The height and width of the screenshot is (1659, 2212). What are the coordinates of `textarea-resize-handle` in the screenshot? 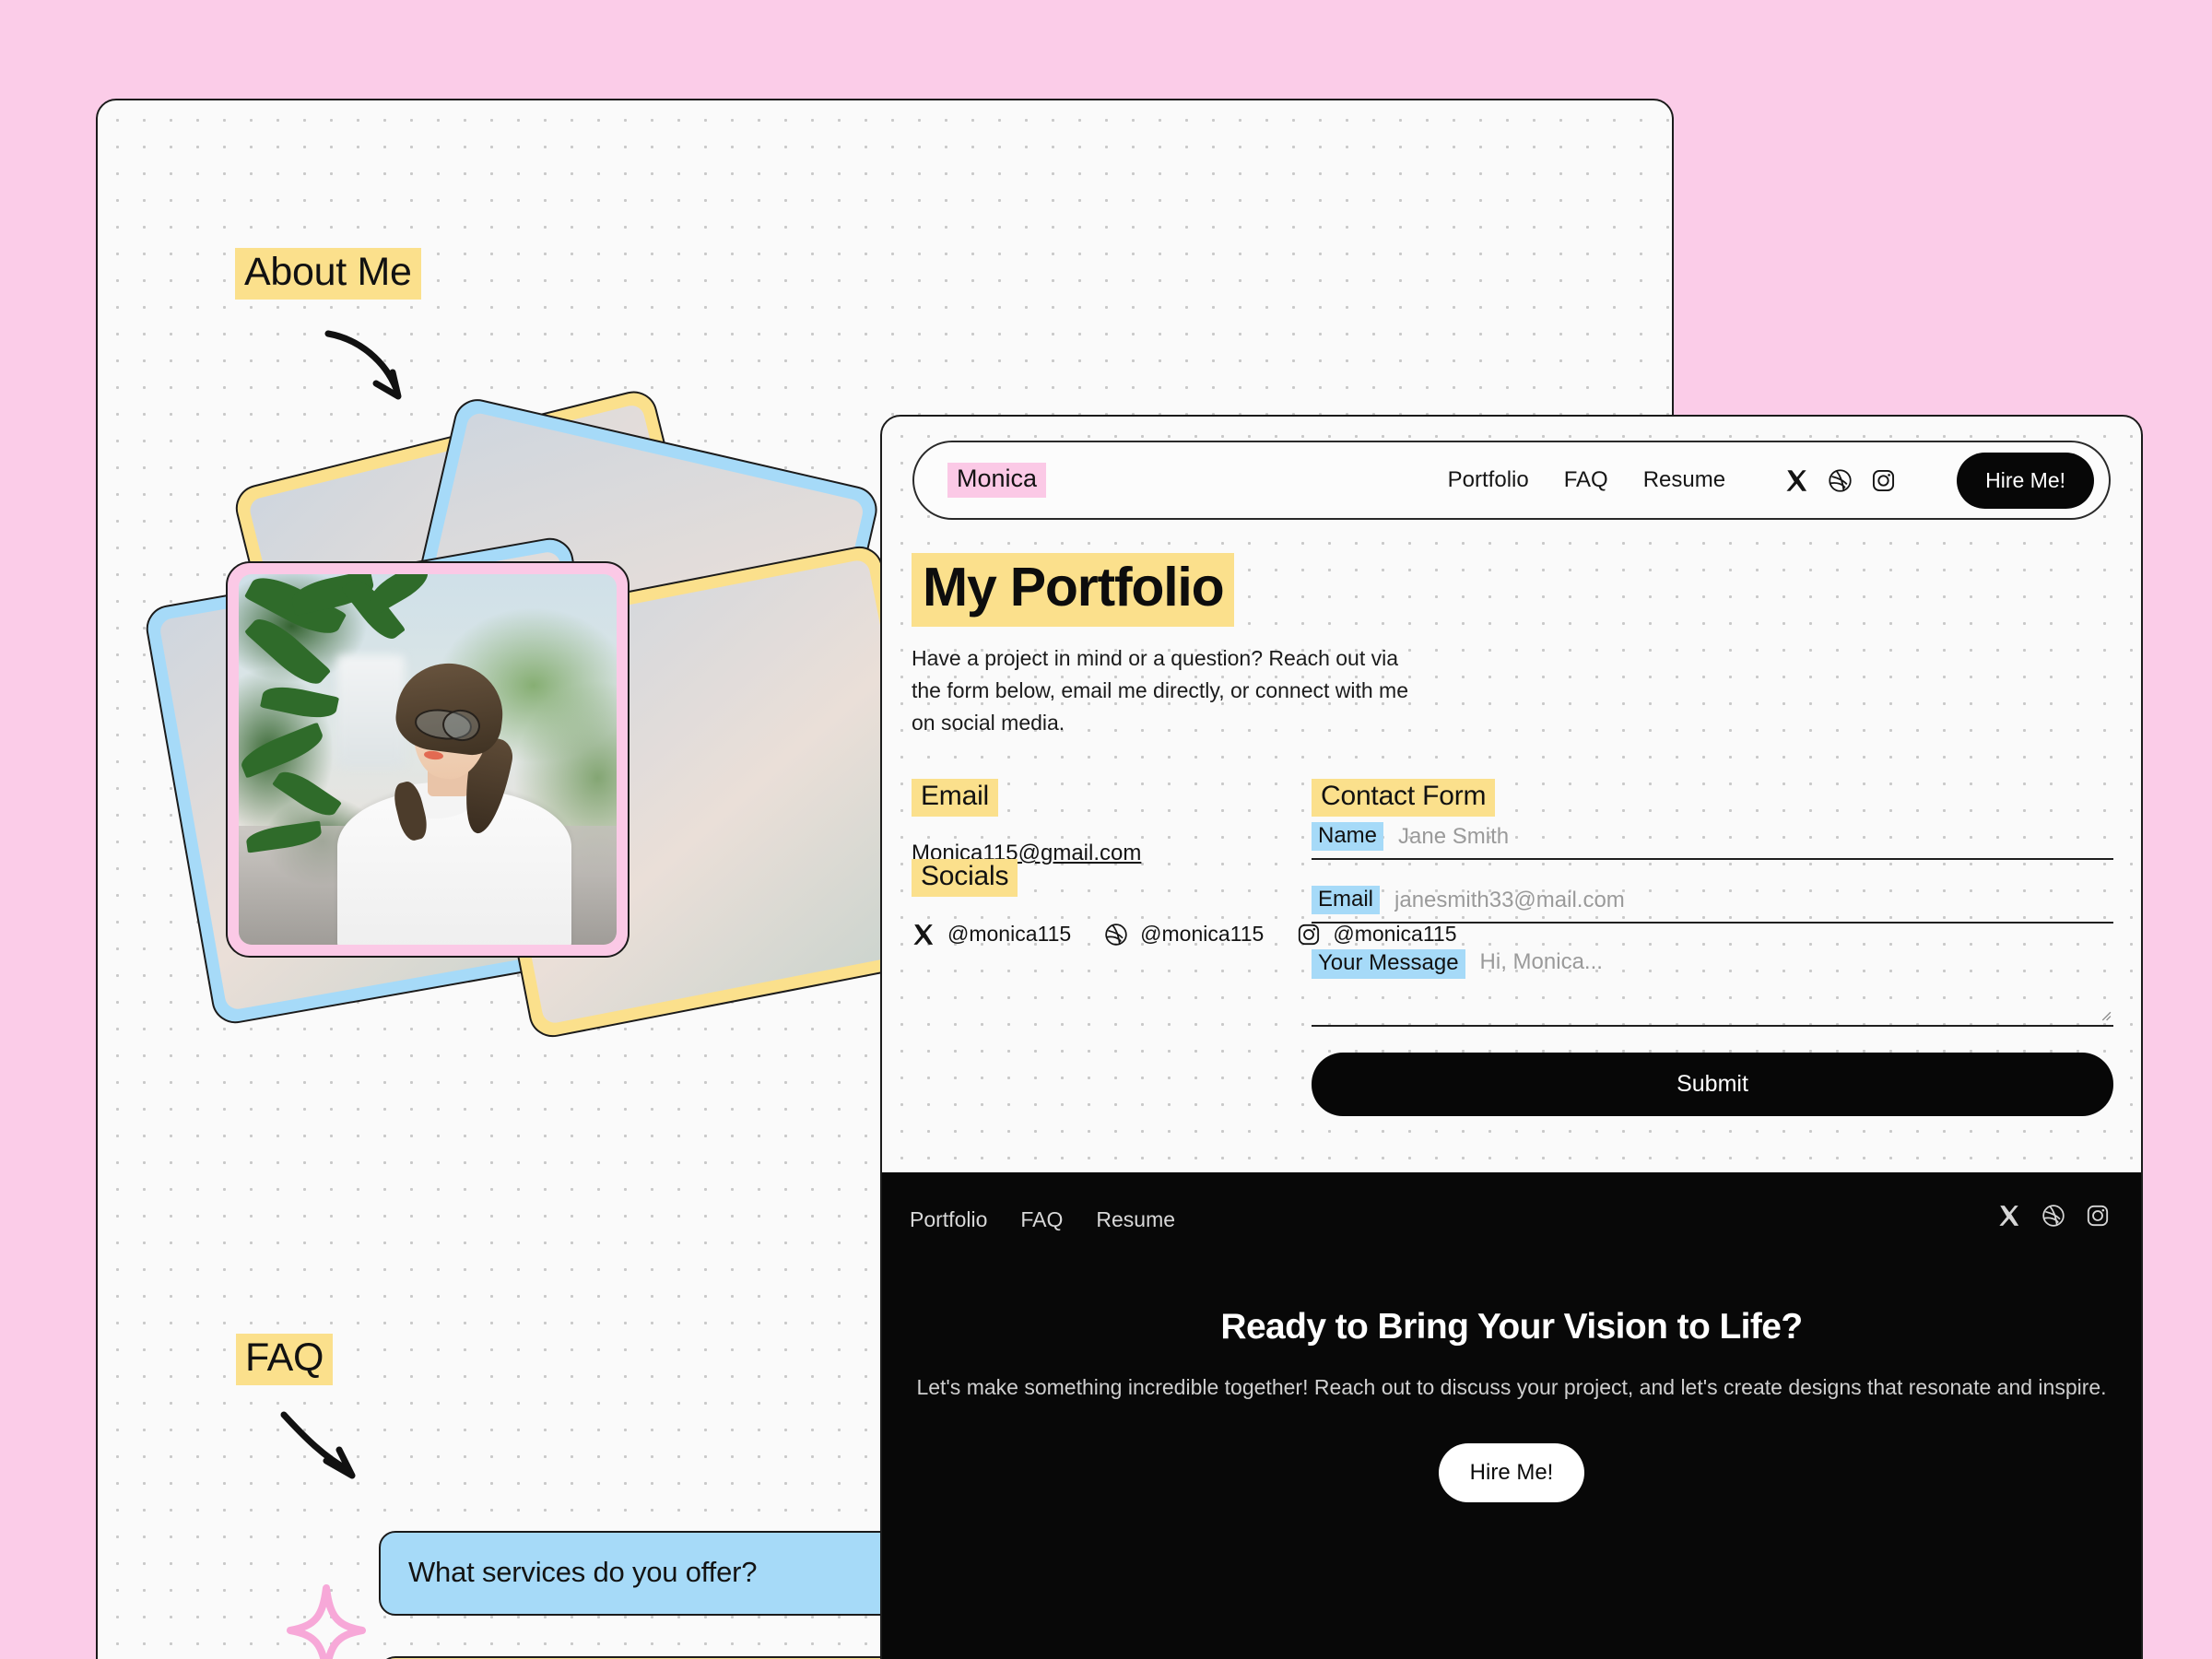 It's located at (2106, 1015).